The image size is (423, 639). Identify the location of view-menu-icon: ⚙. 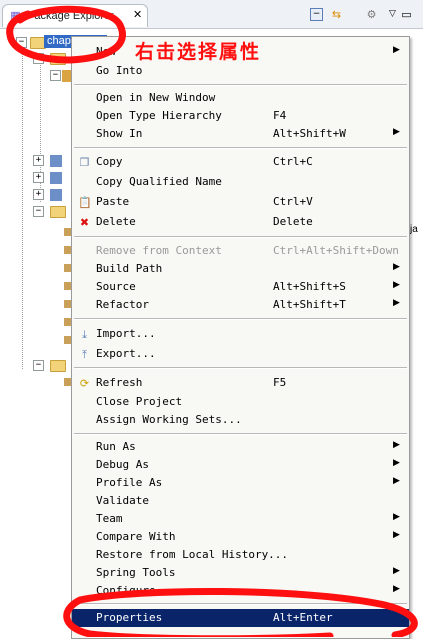
(371, 14).